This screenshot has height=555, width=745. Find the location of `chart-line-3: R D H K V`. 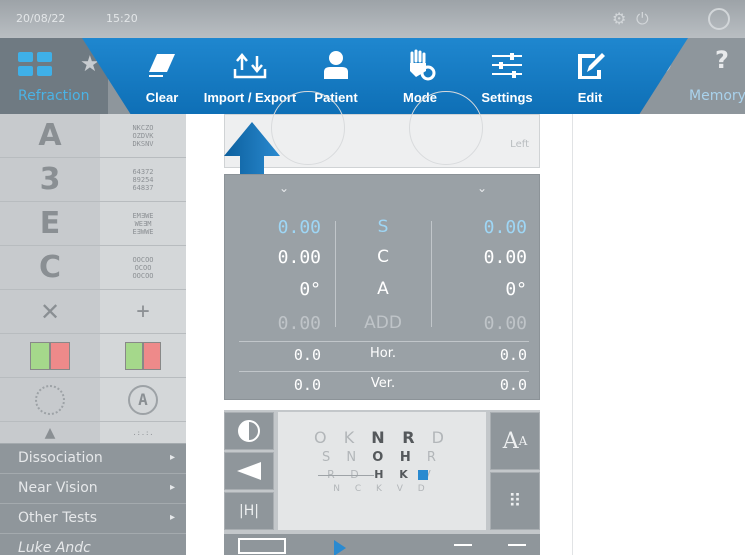

chart-line-3: R D H K V is located at coordinates (382, 474).